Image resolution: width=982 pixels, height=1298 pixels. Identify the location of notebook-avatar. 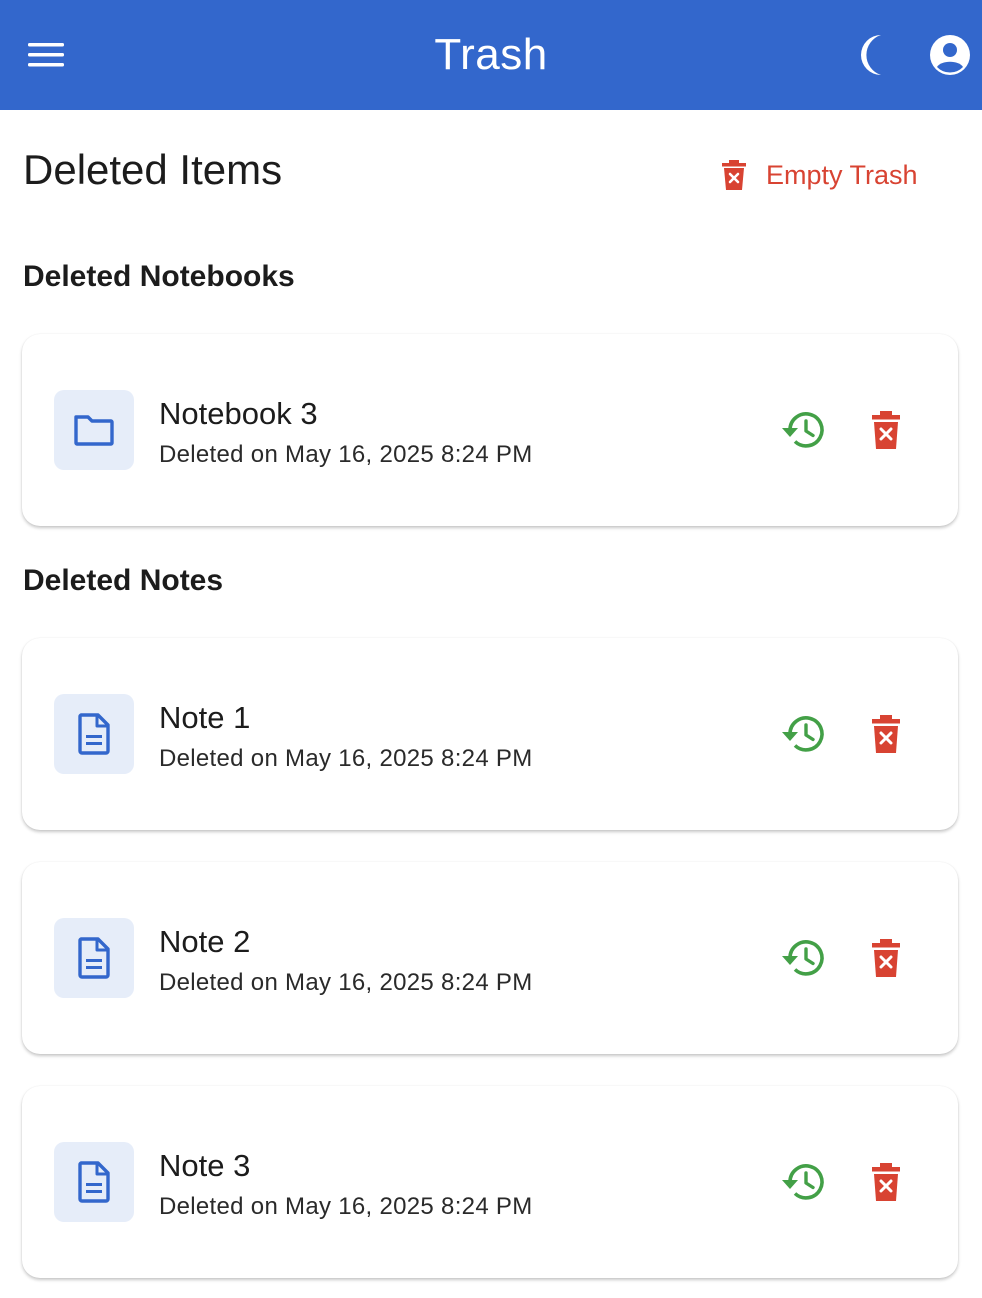
(94, 430).